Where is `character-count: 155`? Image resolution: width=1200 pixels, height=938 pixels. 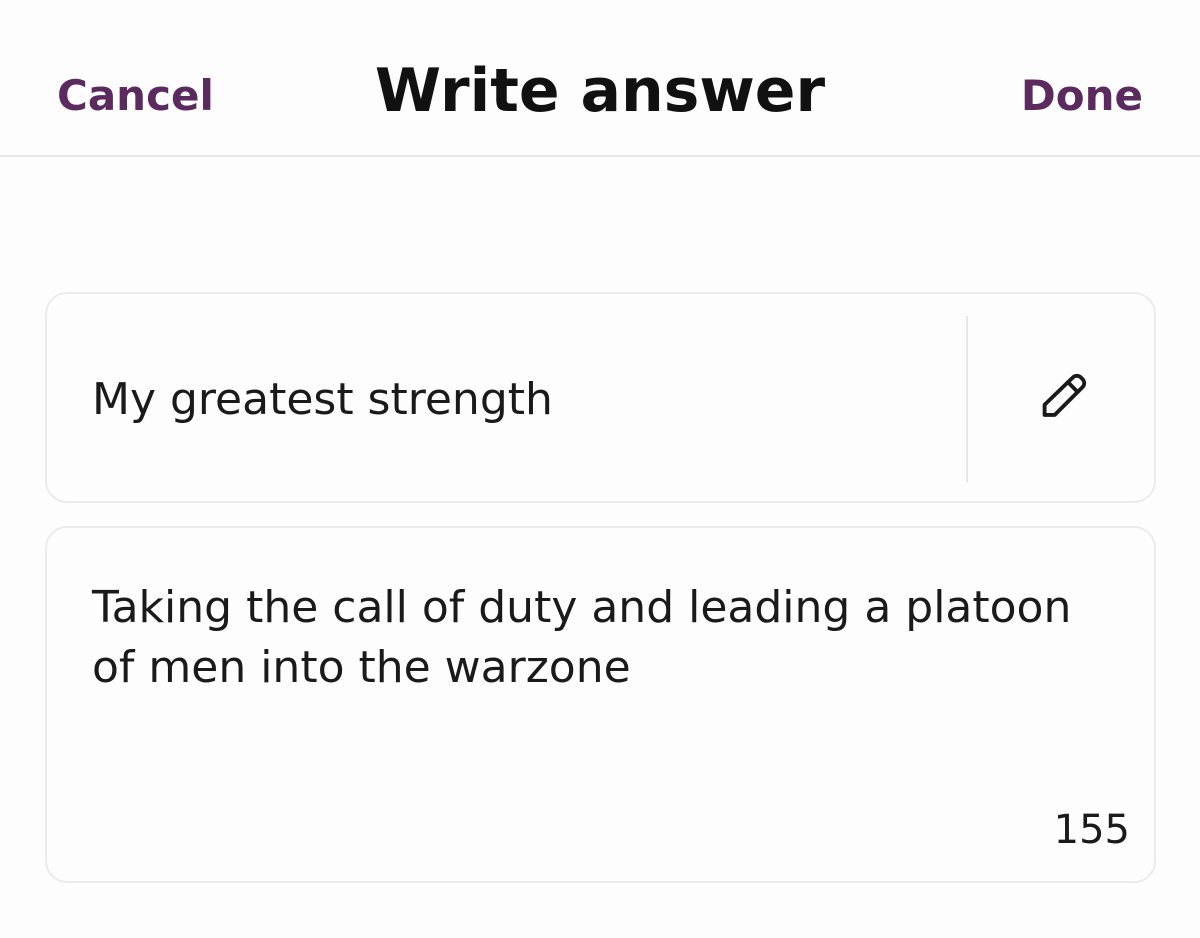 character-count: 155 is located at coordinates (1091, 830).